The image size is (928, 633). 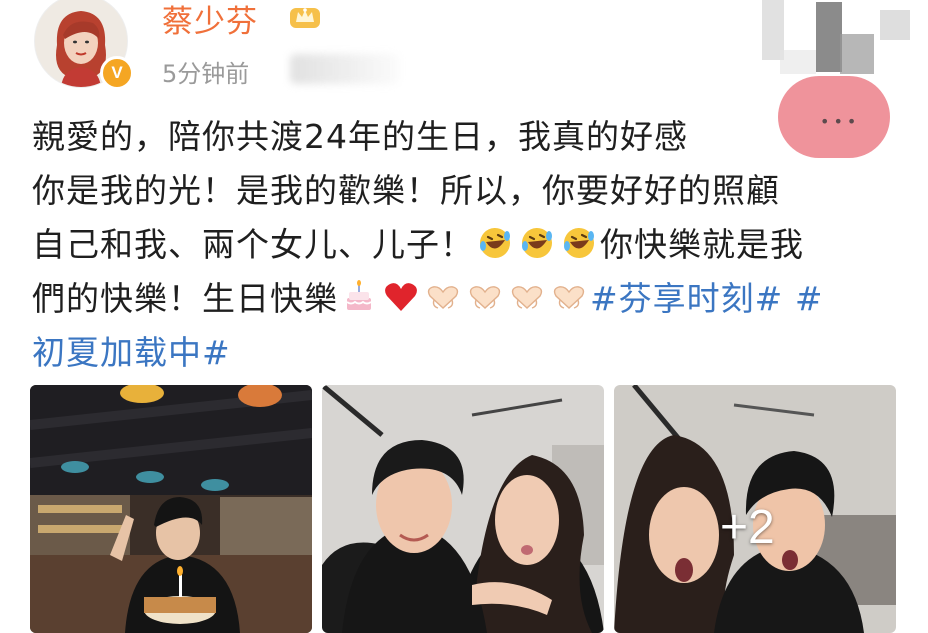 I want to click on more-photos-count: +2, so click(x=747, y=527).